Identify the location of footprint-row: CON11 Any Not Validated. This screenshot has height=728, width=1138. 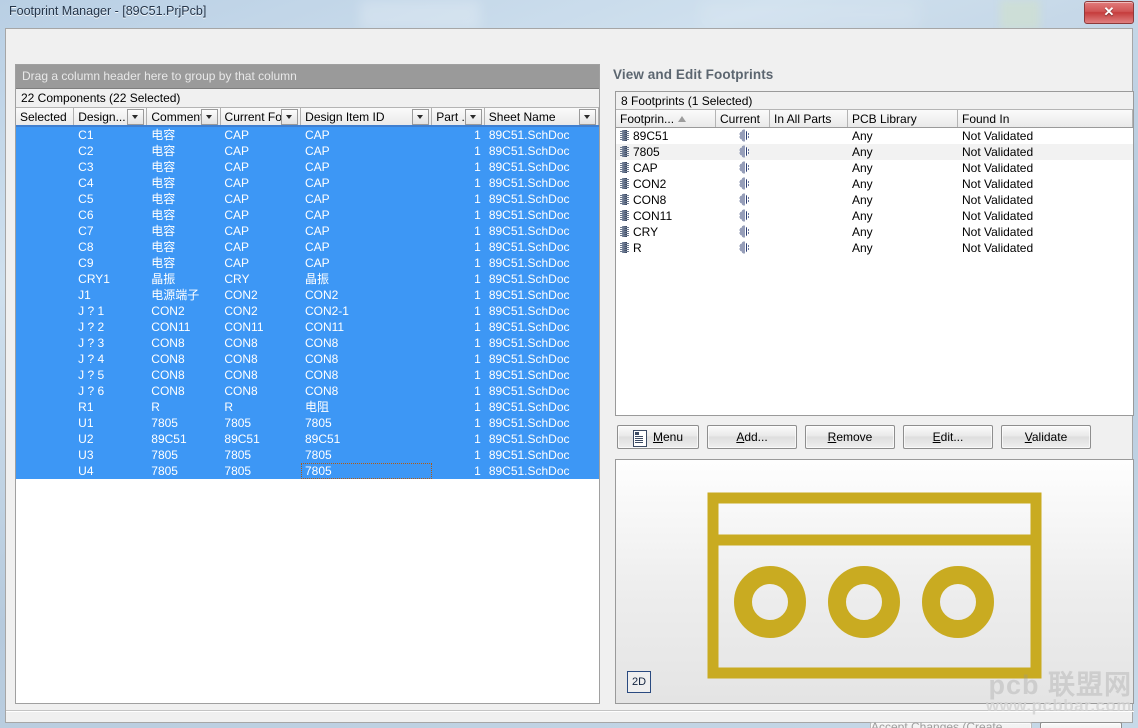
(874, 216).